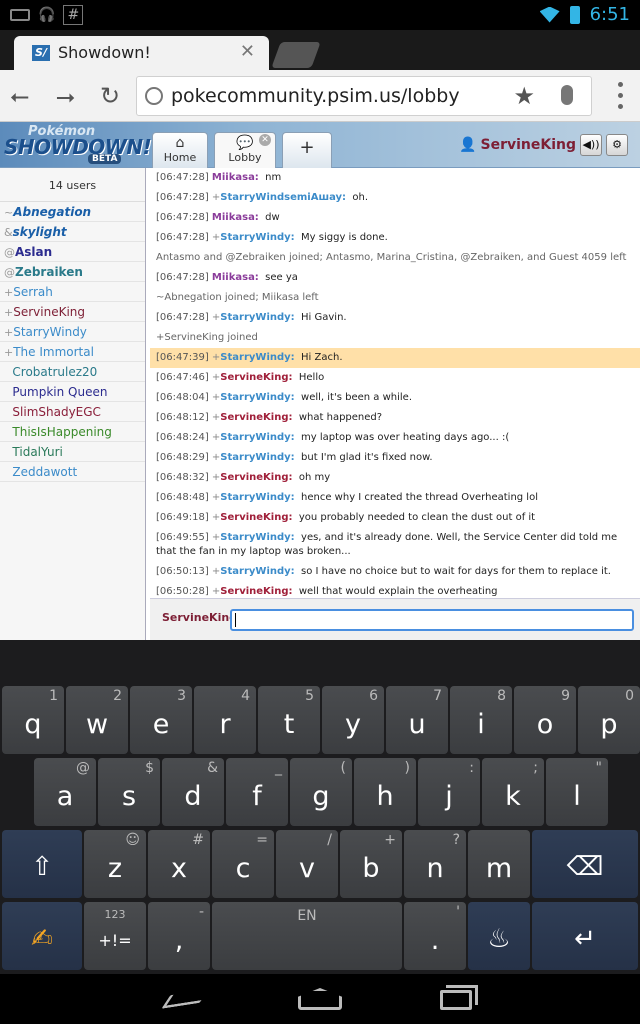 Image resolution: width=640 pixels, height=1024 pixels. I want to click on back-icon, so click(185, 999).